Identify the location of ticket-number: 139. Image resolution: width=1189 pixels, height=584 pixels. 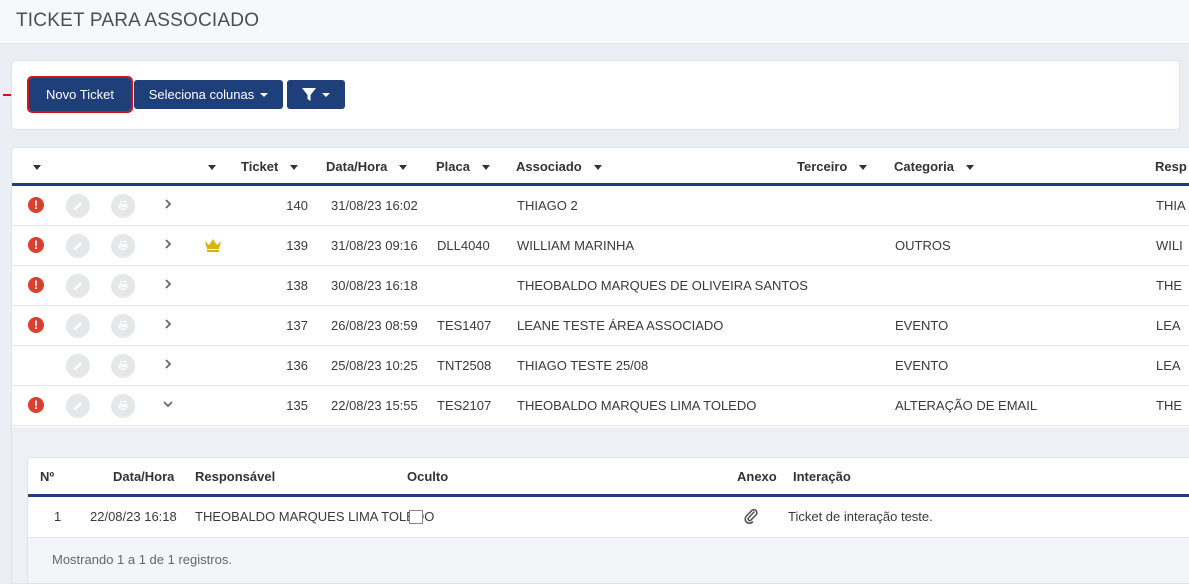
(297, 245).